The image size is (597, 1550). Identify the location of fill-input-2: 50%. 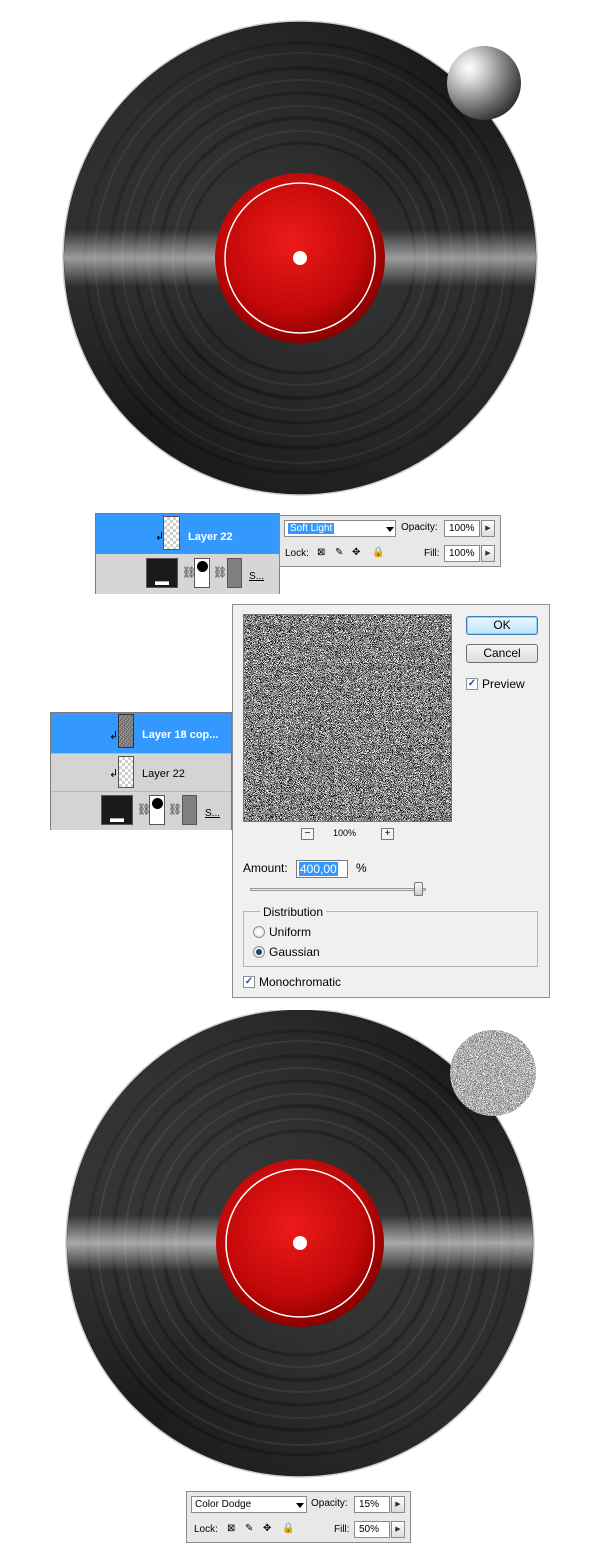
(372, 1529).